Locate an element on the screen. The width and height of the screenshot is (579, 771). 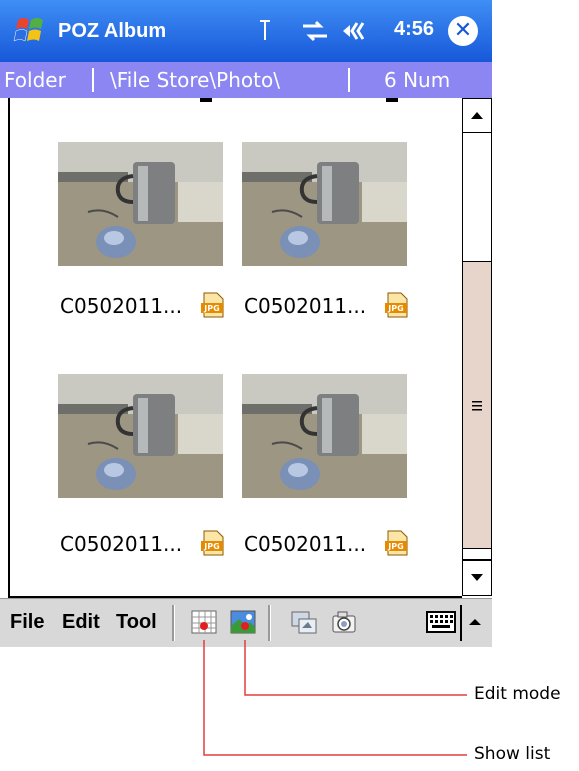
callout-lines is located at coordinates (335, 698).